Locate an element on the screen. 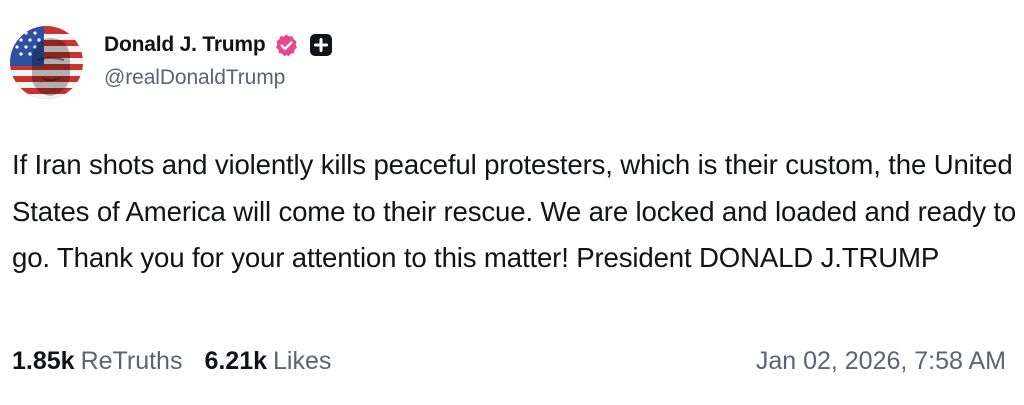 The height and width of the screenshot is (405, 1024). author-handle: @realDonaldTrump is located at coordinates (218, 78).